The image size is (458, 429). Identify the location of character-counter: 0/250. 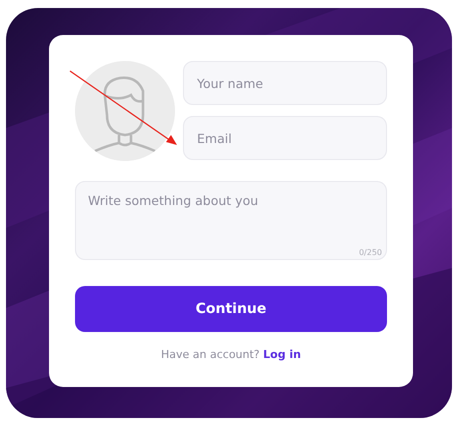
(370, 252).